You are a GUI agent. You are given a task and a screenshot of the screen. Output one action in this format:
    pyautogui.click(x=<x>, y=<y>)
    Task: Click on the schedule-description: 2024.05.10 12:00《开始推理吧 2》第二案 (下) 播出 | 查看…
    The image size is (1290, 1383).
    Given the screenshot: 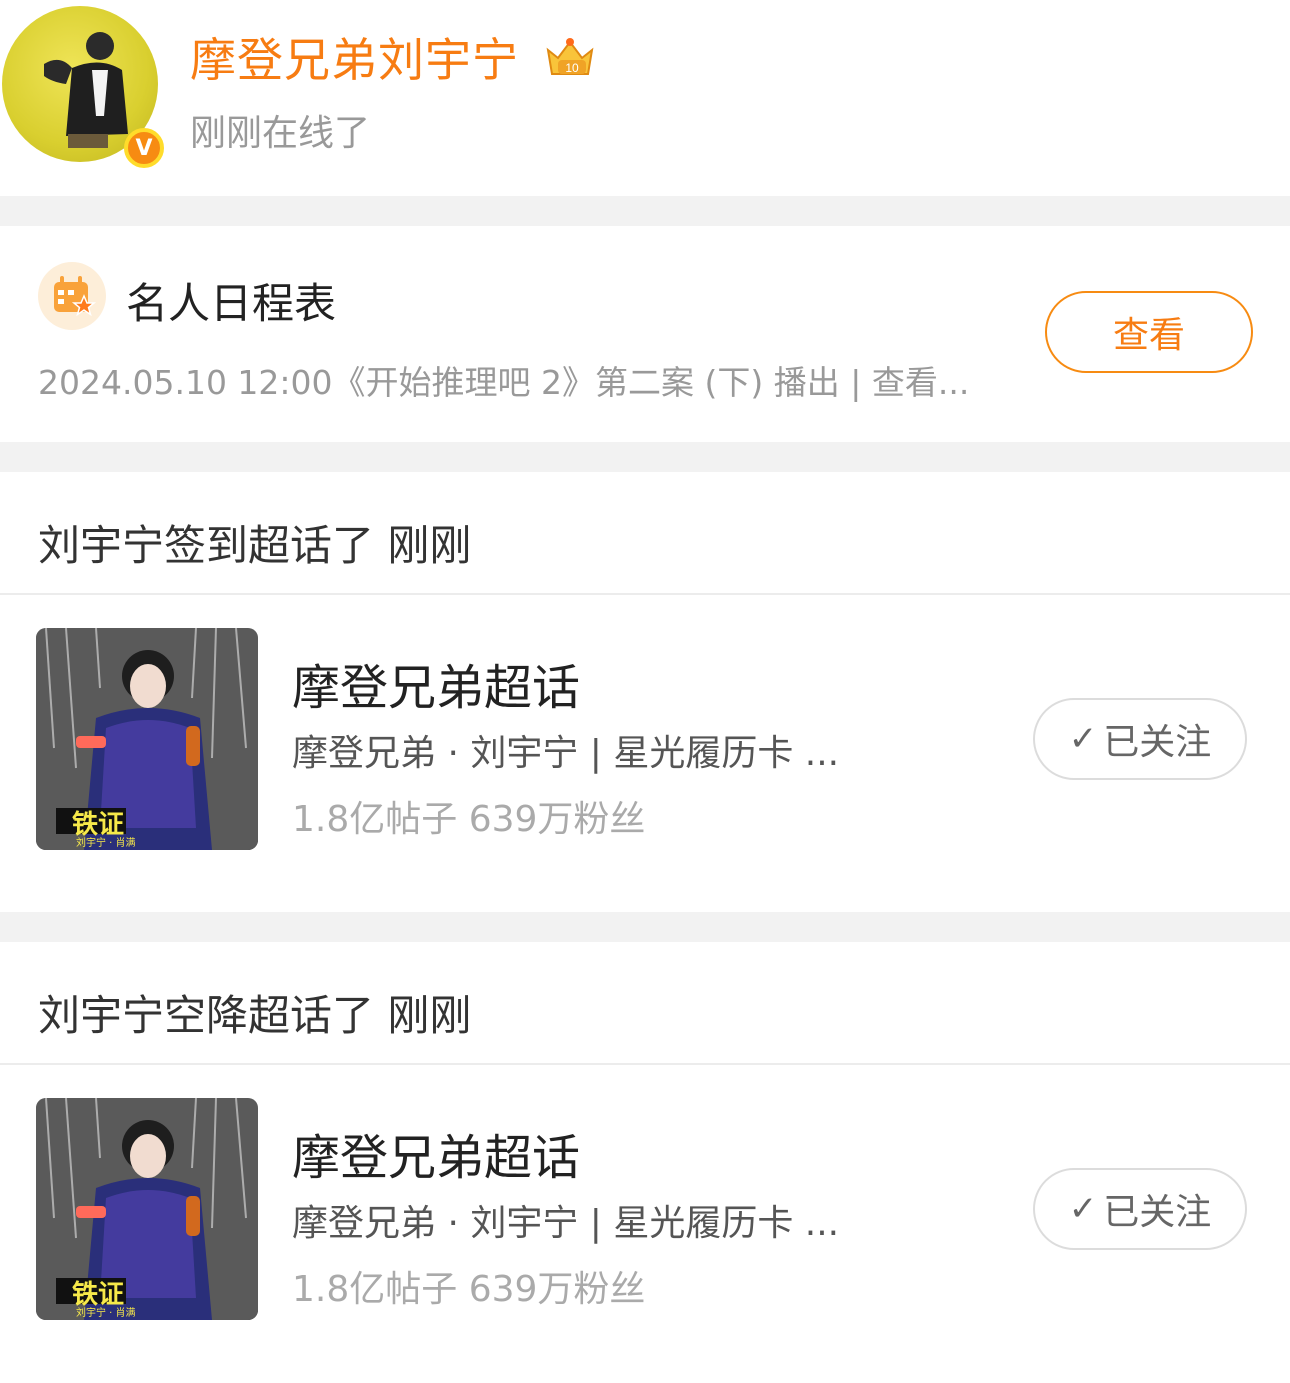 What is the action you would take?
    pyautogui.click(x=503, y=380)
    